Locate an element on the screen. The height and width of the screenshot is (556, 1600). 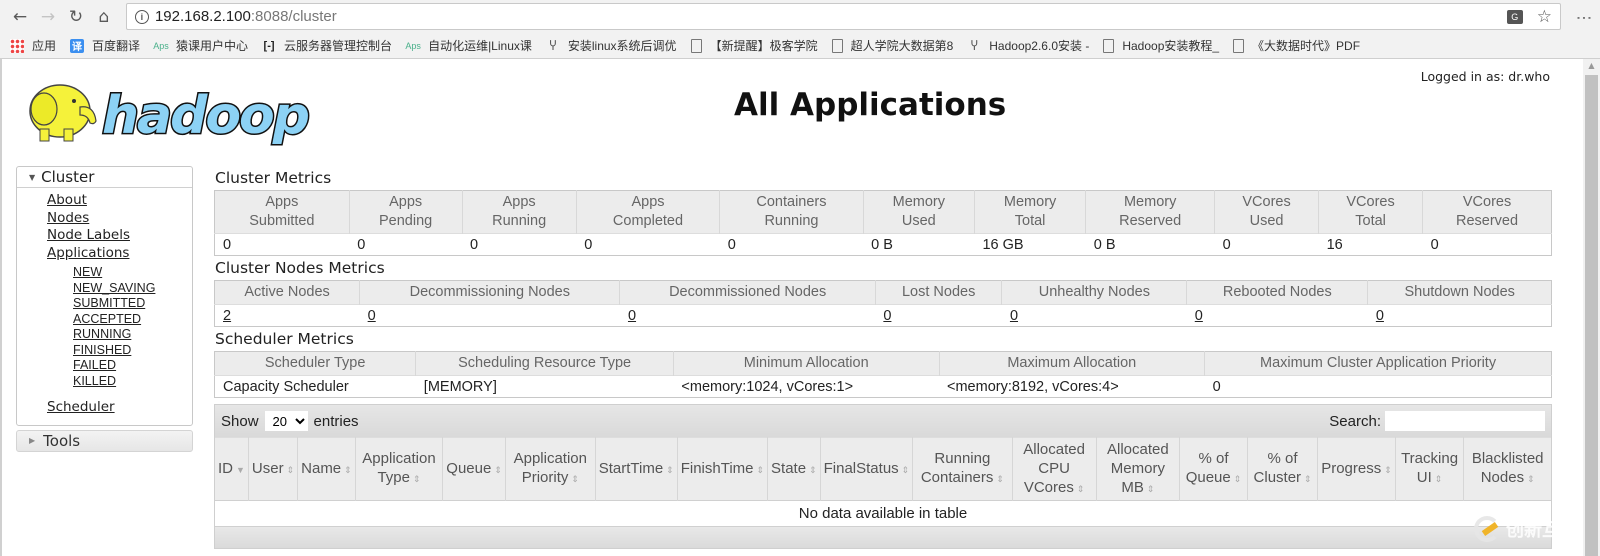
column-header-of-queue: % of Queue ⇕ is located at coordinates (1213, 469).